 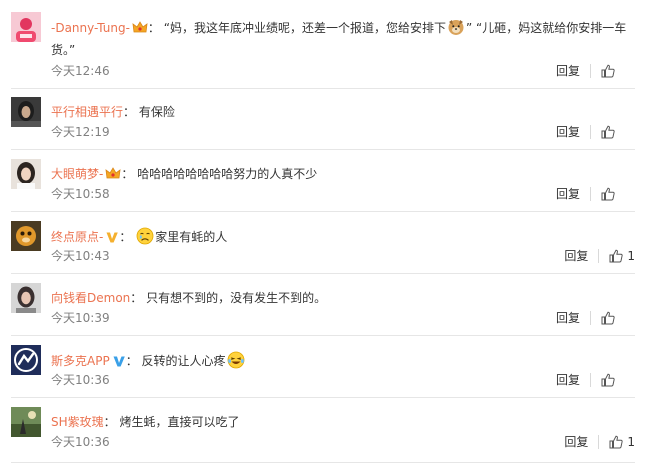 I want to click on comment-item: 平行相遇平行： 有保险 今天12:19 回复, so click(x=323, y=125).